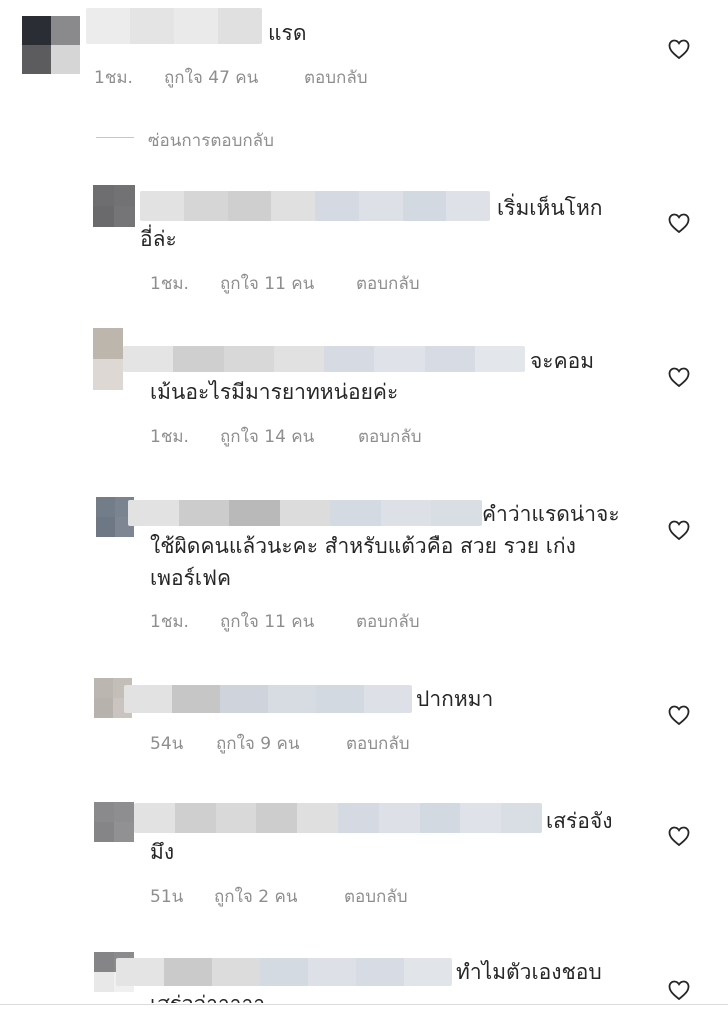 The width and height of the screenshot is (728, 1014). Describe the element at coordinates (529, 972) in the screenshot. I see `comment-text: ทำไมตัวเองชอบ` at that location.